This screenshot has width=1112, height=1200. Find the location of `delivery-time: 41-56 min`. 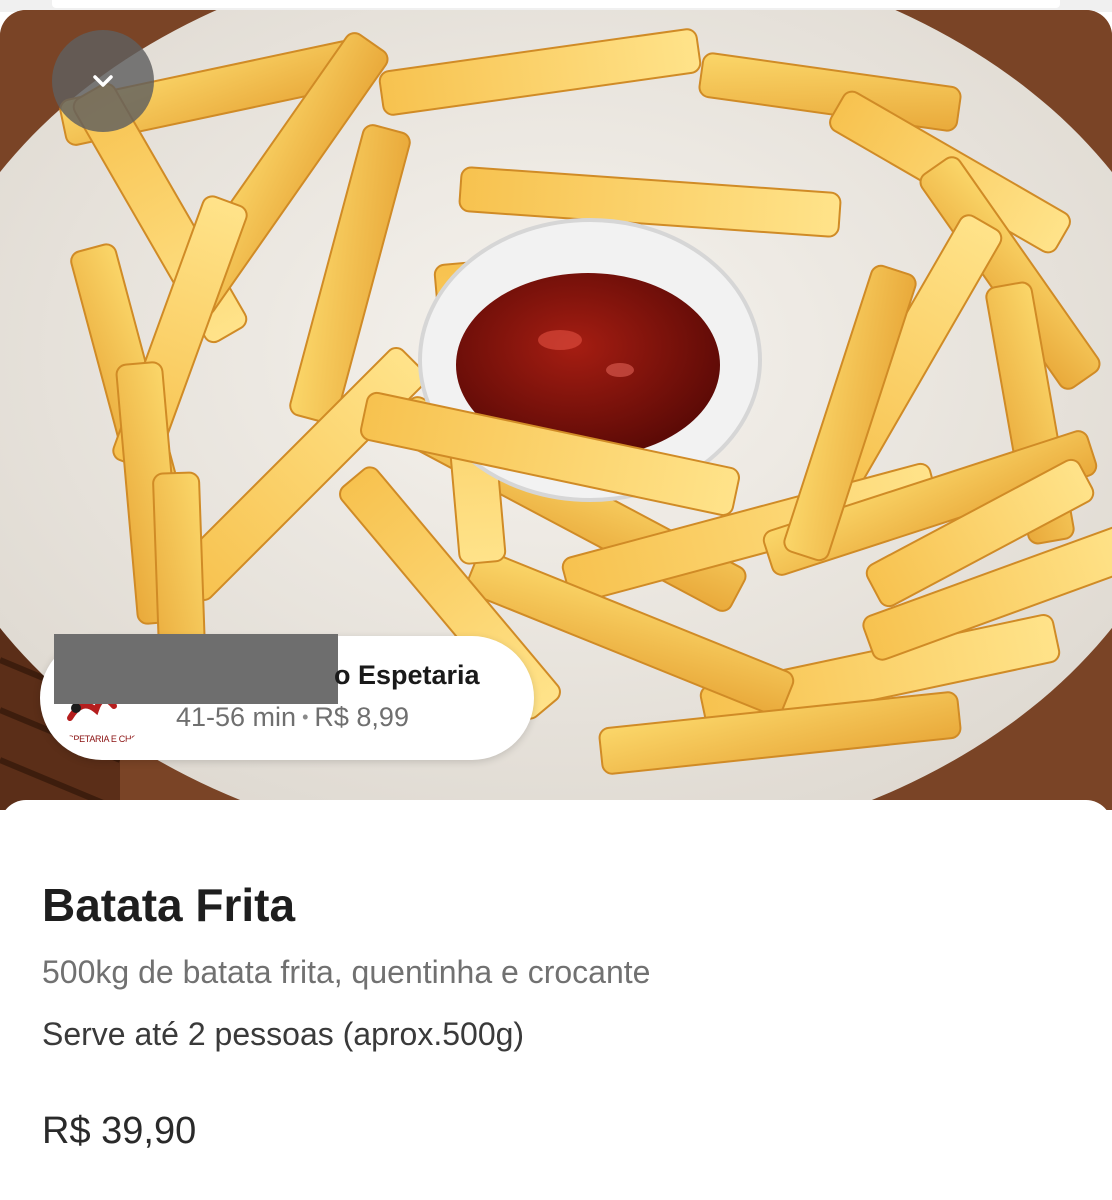

delivery-time: 41-56 min is located at coordinates (236, 717).